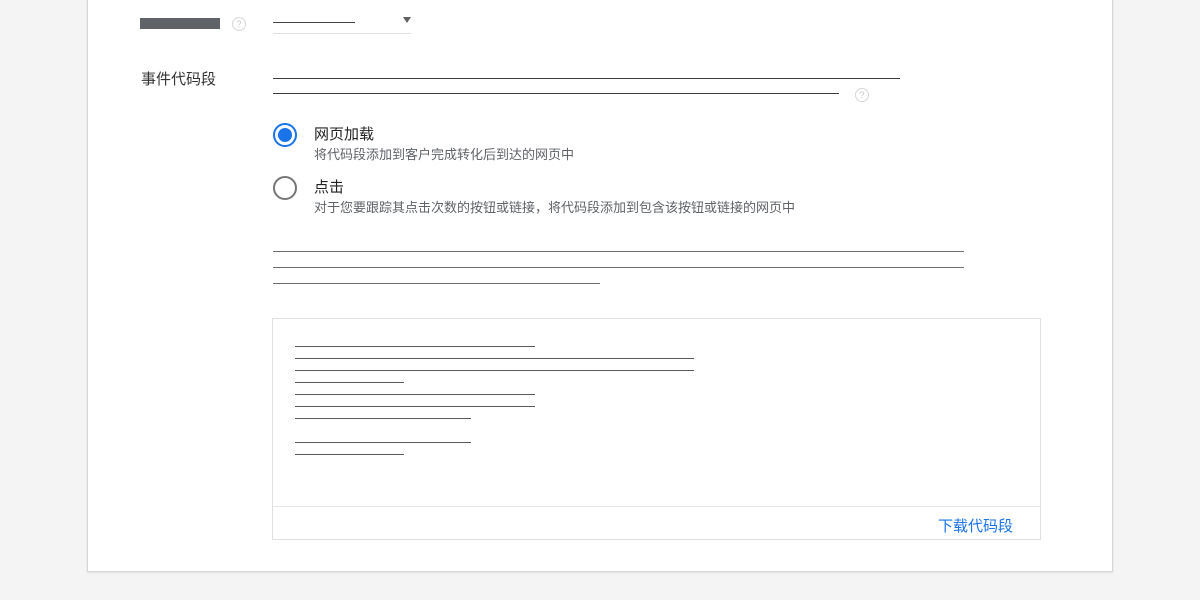 This screenshot has height=600, width=1200. Describe the element at coordinates (975, 525) in the screenshot. I see `download-snippet-link: 下载代码段` at that location.